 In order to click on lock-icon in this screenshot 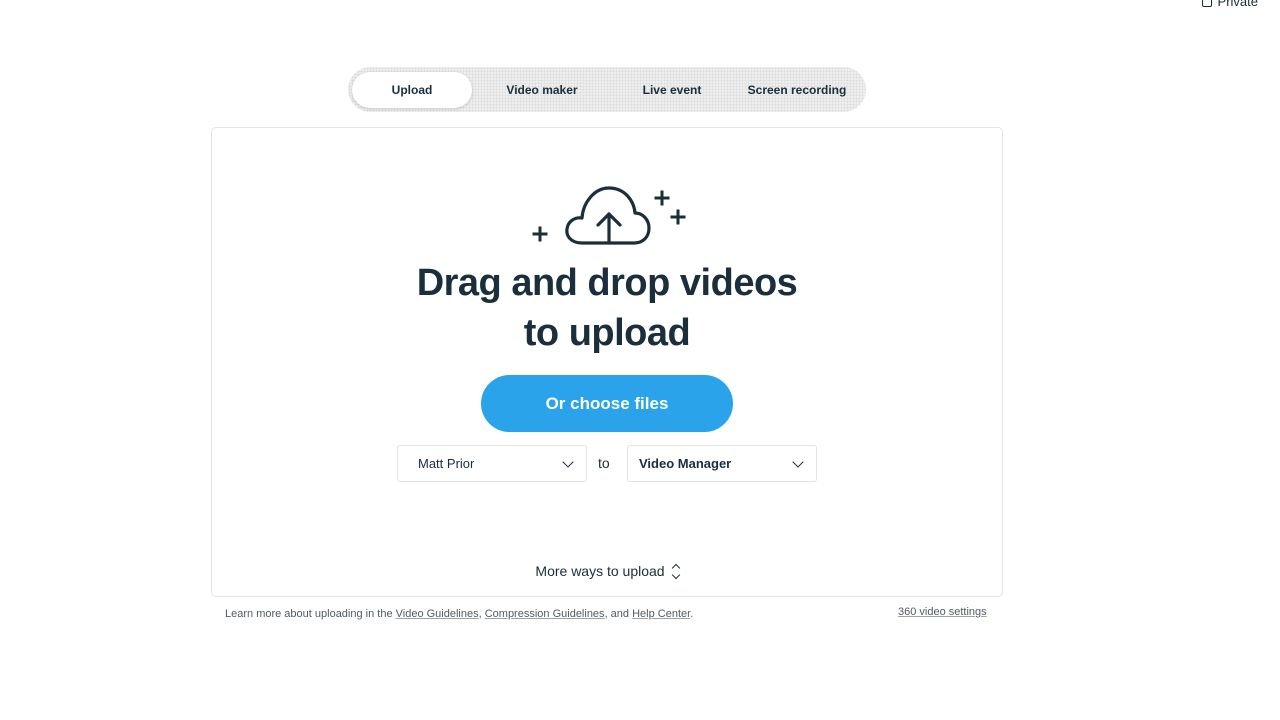, I will do `click(1206, 3)`.